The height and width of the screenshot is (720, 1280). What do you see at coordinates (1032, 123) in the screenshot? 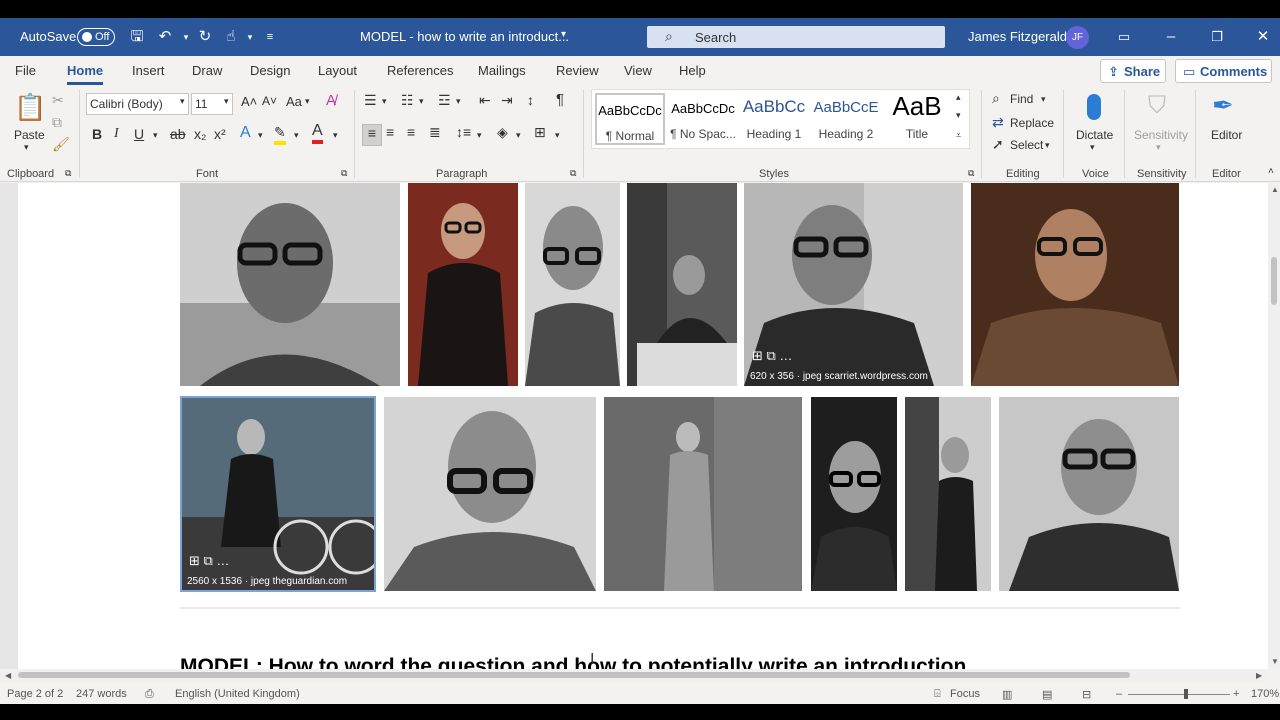
I see `replace-button: Replace` at bounding box center [1032, 123].